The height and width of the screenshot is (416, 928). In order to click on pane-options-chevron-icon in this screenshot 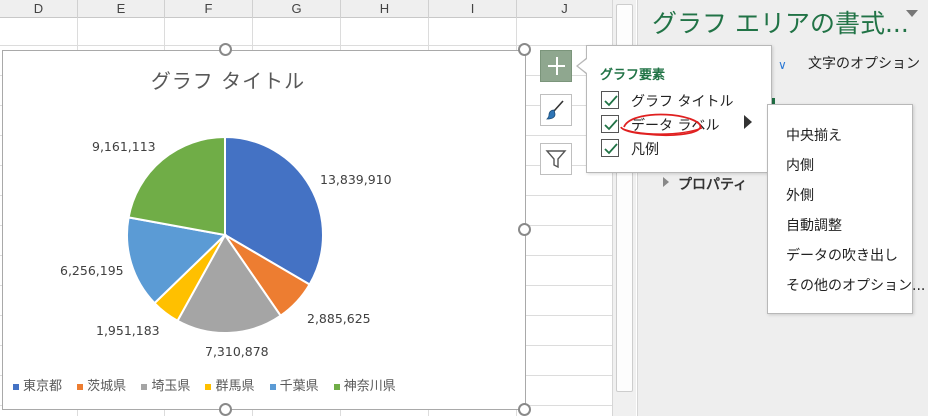, I will do `click(912, 13)`.